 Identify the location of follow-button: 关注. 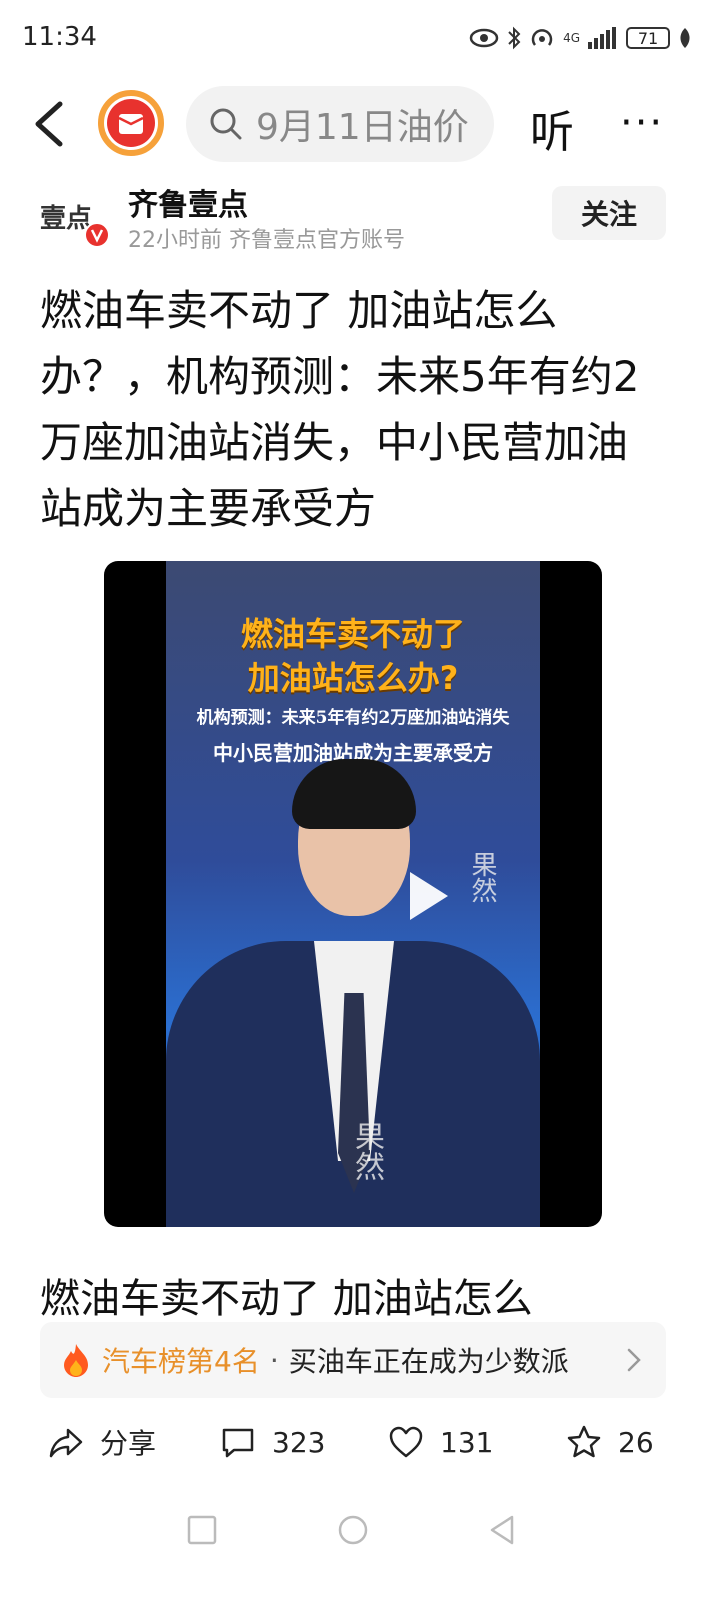
(609, 213).